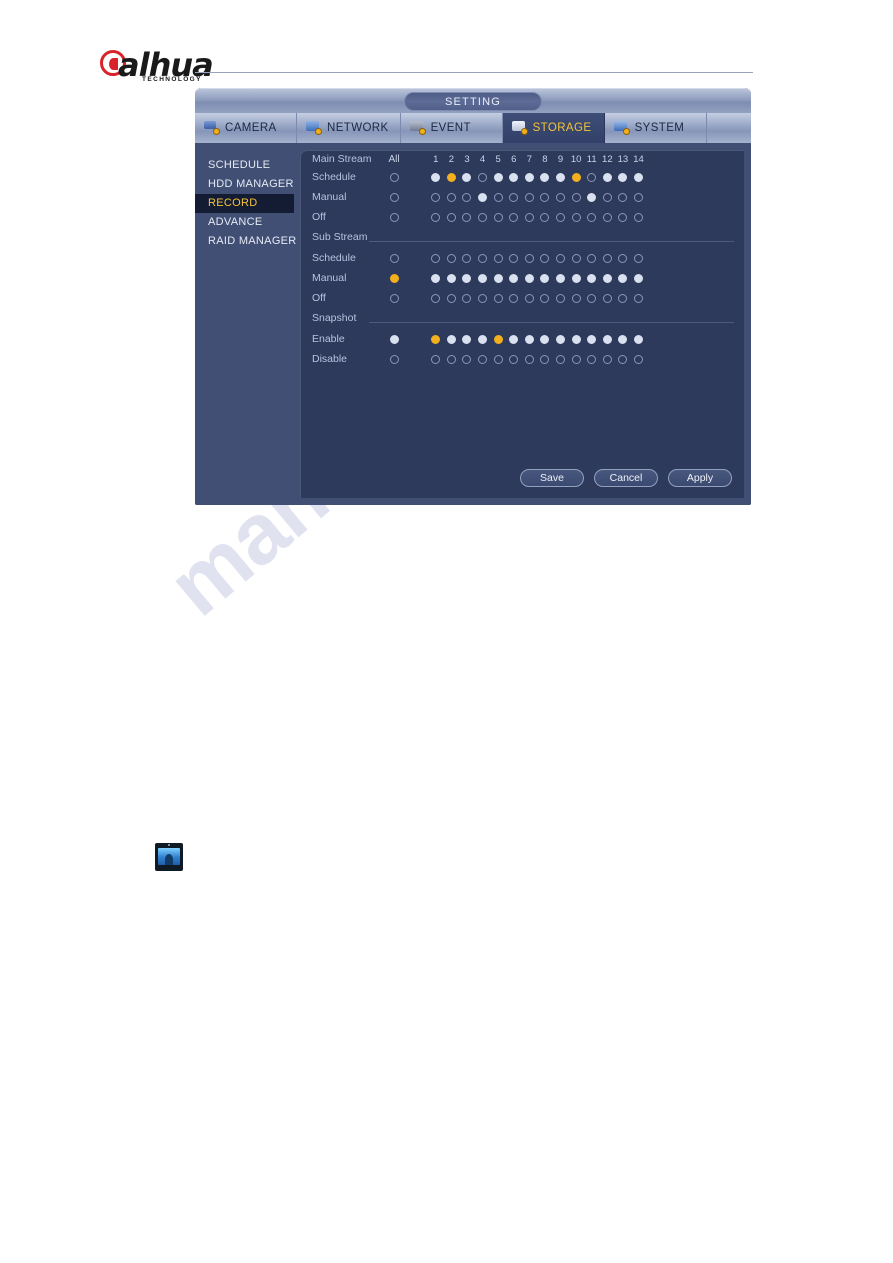  Describe the element at coordinates (700, 478) in the screenshot. I see `apply-button: Apply` at that location.